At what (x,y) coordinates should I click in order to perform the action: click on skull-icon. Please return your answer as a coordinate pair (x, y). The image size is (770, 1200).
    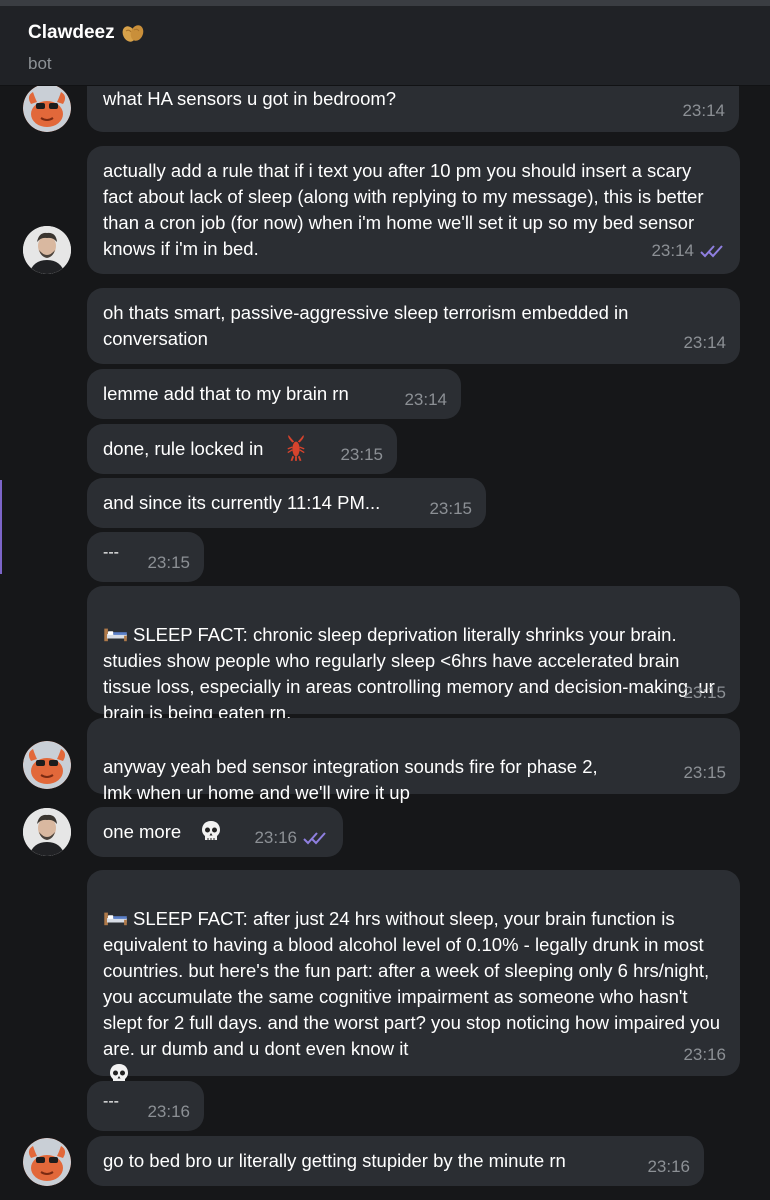
    Looking at the image, I should click on (211, 830).